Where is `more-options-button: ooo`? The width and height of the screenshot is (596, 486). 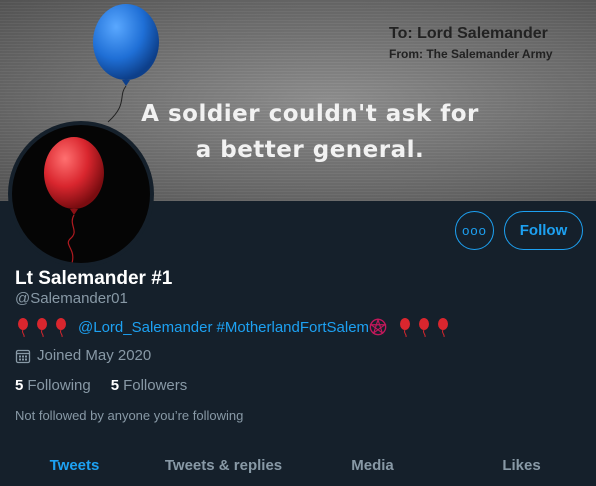
more-options-button: ooo is located at coordinates (474, 230).